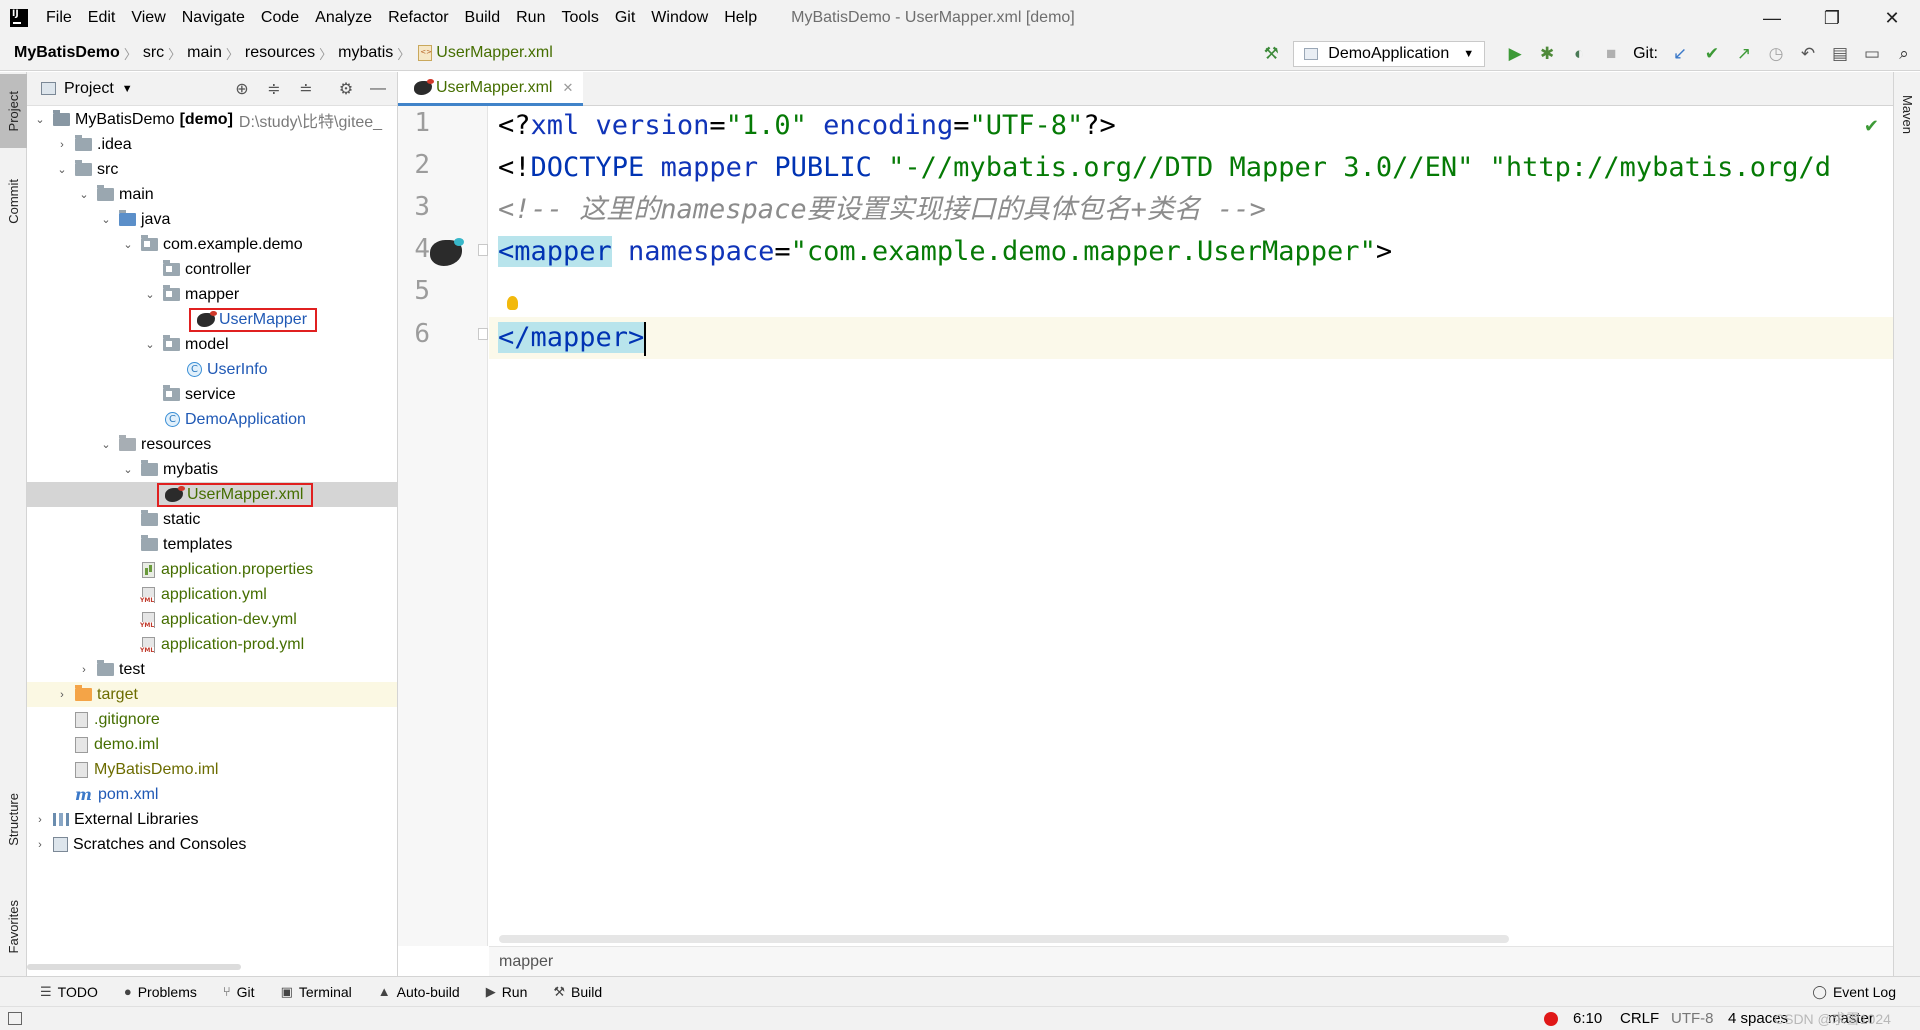 This screenshot has height=1030, width=1920. What do you see at coordinates (212, 744) in the screenshot?
I see `tree-item-demo-iml: demo.iml` at bounding box center [212, 744].